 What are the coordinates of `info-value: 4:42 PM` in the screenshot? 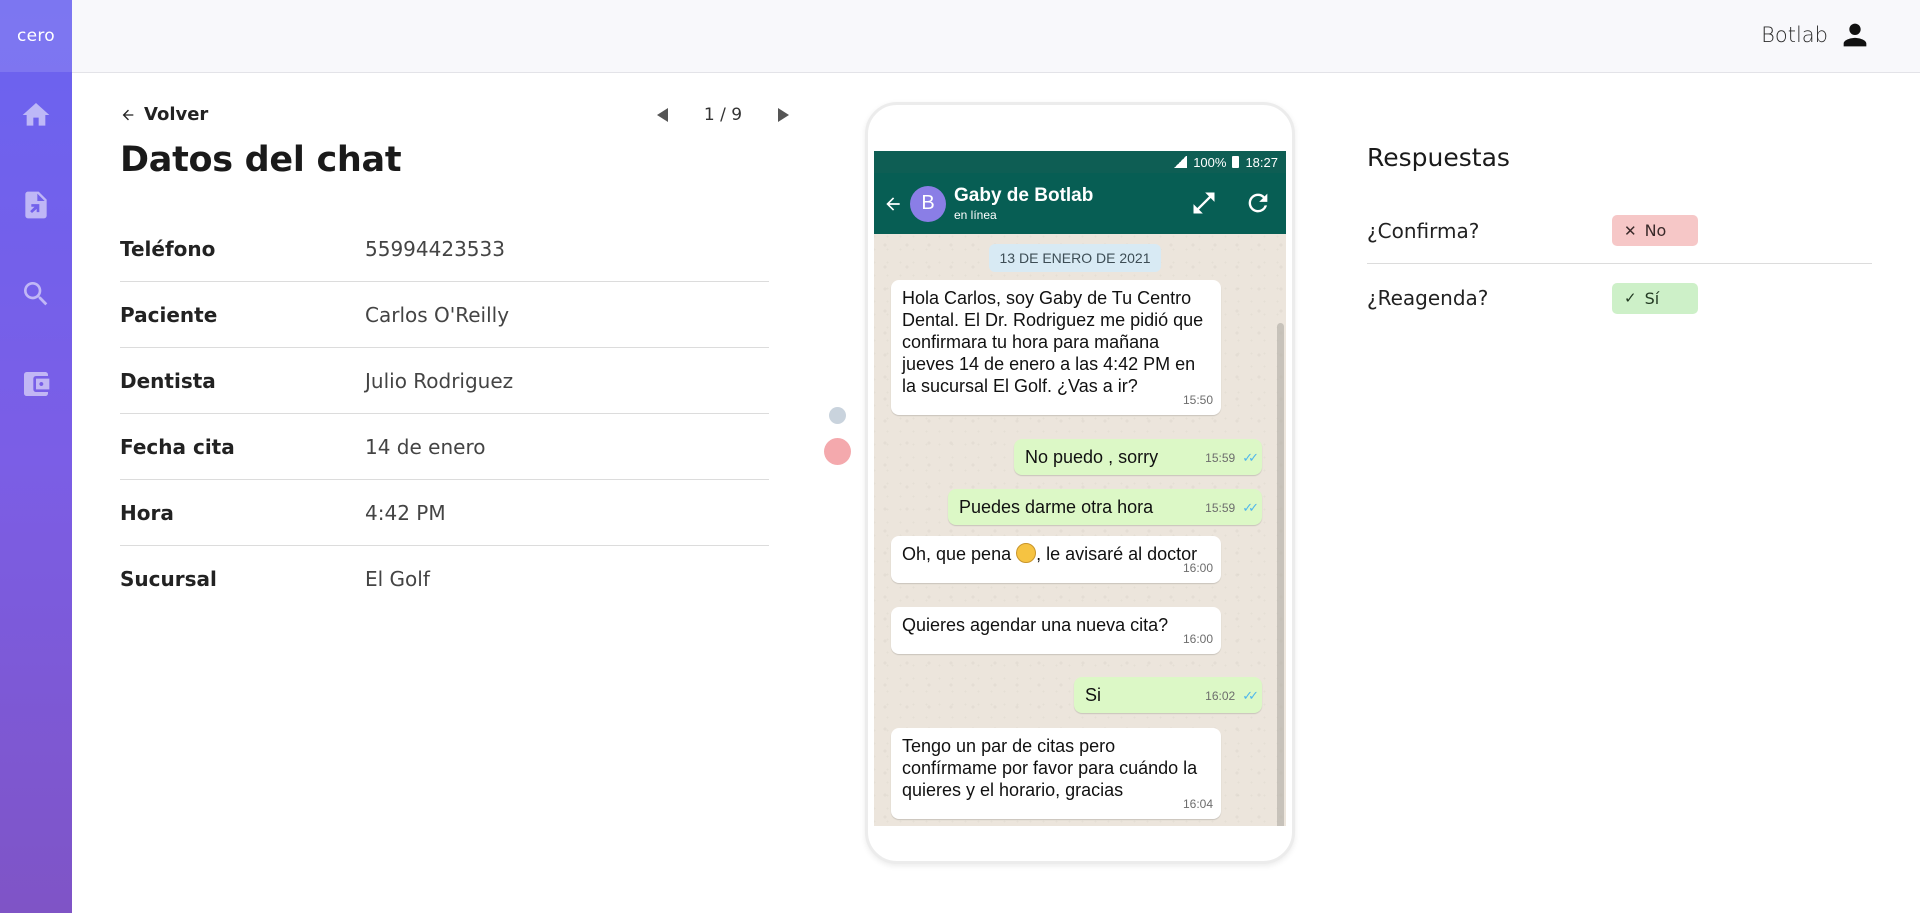 It's located at (405, 512).